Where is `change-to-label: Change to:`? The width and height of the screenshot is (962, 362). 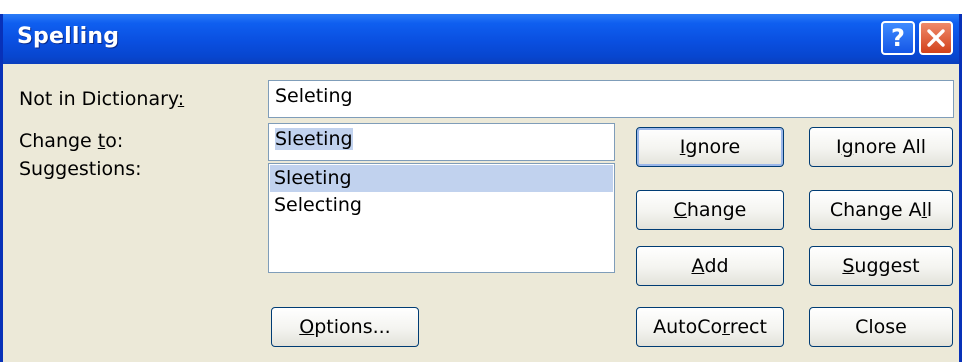
change-to-label: Change to: is located at coordinates (71, 141).